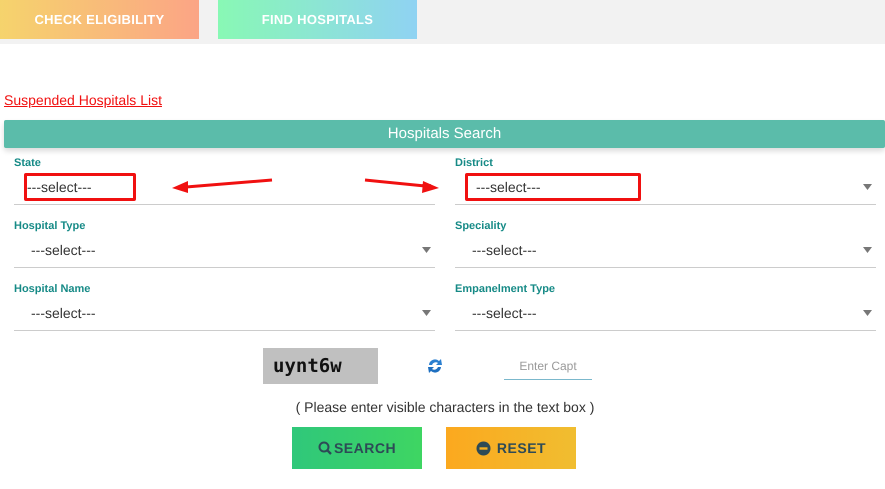 Image resolution: width=885 pixels, height=489 pixels. Describe the element at coordinates (474, 163) in the screenshot. I see `field-label: District` at that location.